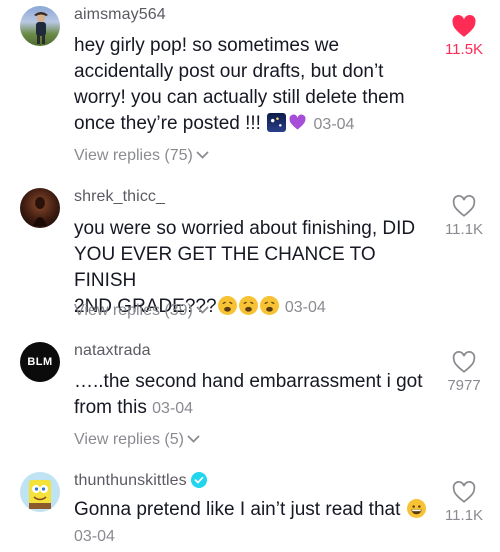 The height and width of the screenshot is (552, 500). I want to click on comment-text-line: …..the second hand embarrassment i got, so click(248, 381).